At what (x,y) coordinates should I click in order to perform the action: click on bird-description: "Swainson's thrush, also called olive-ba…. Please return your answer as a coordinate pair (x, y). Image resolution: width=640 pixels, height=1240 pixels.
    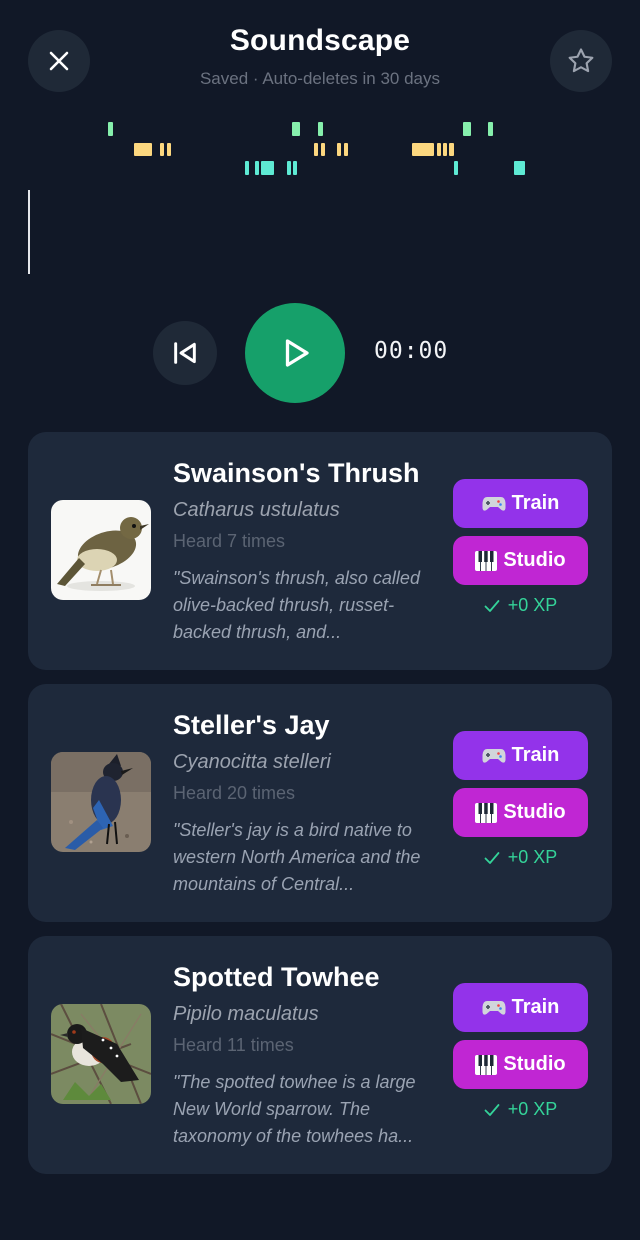
    Looking at the image, I should click on (296, 605).